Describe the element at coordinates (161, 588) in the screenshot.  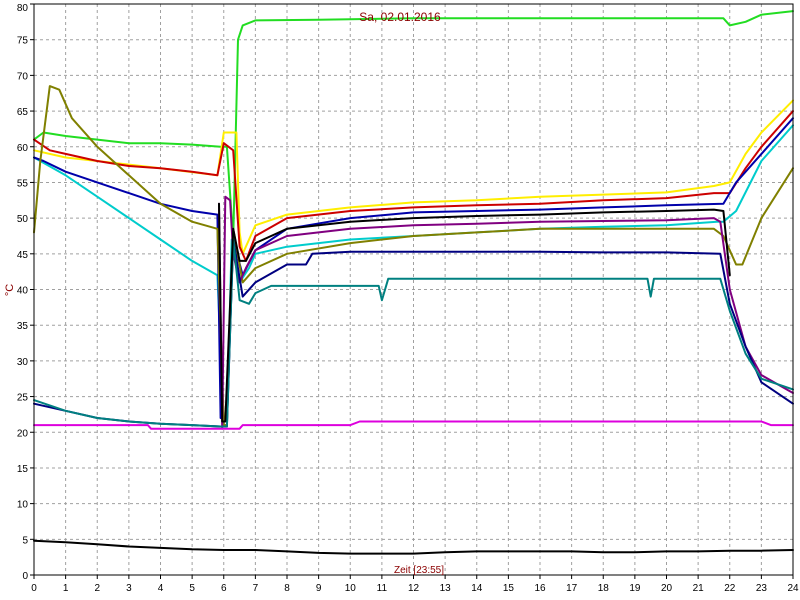
I see `x-tick-label: 4` at that location.